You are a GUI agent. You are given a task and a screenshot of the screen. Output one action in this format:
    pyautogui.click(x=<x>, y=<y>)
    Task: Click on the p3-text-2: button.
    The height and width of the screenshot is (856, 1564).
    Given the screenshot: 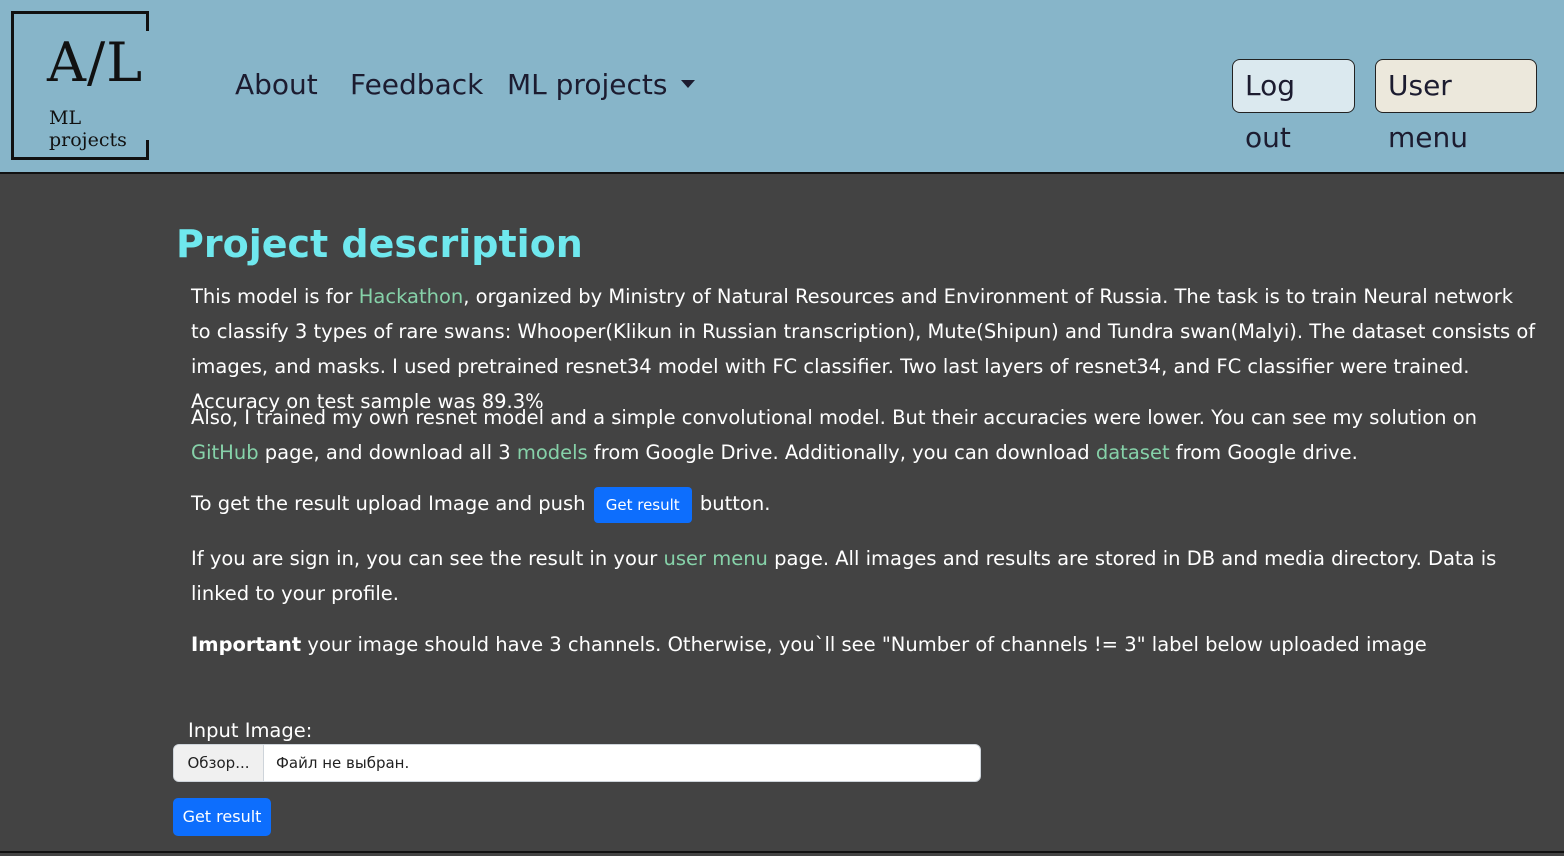 What is the action you would take?
    pyautogui.click(x=732, y=503)
    